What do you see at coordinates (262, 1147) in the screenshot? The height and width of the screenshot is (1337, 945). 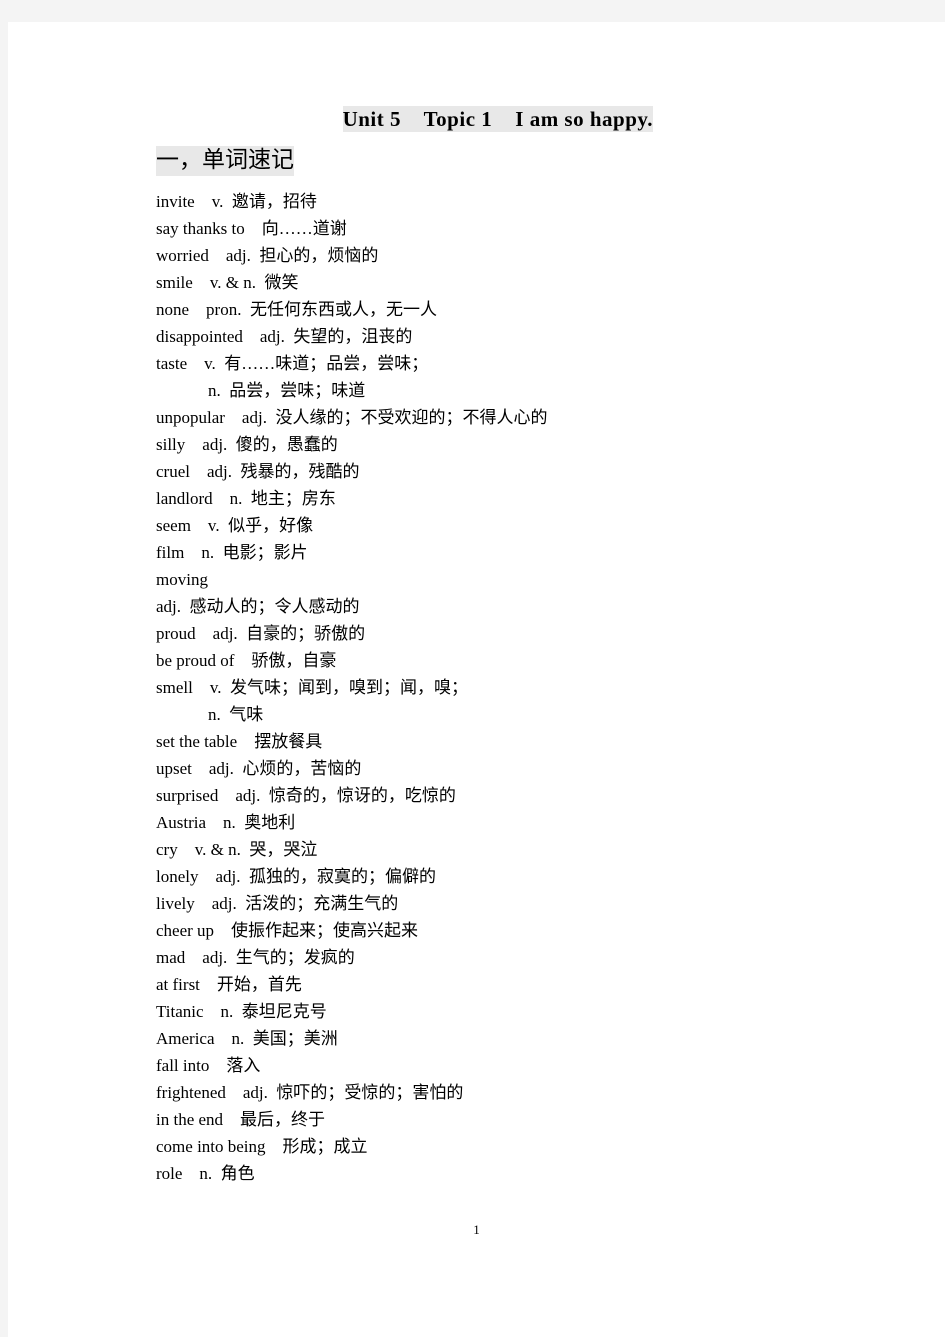 I see `vocabulary-entry: come into being 形成；成立` at bounding box center [262, 1147].